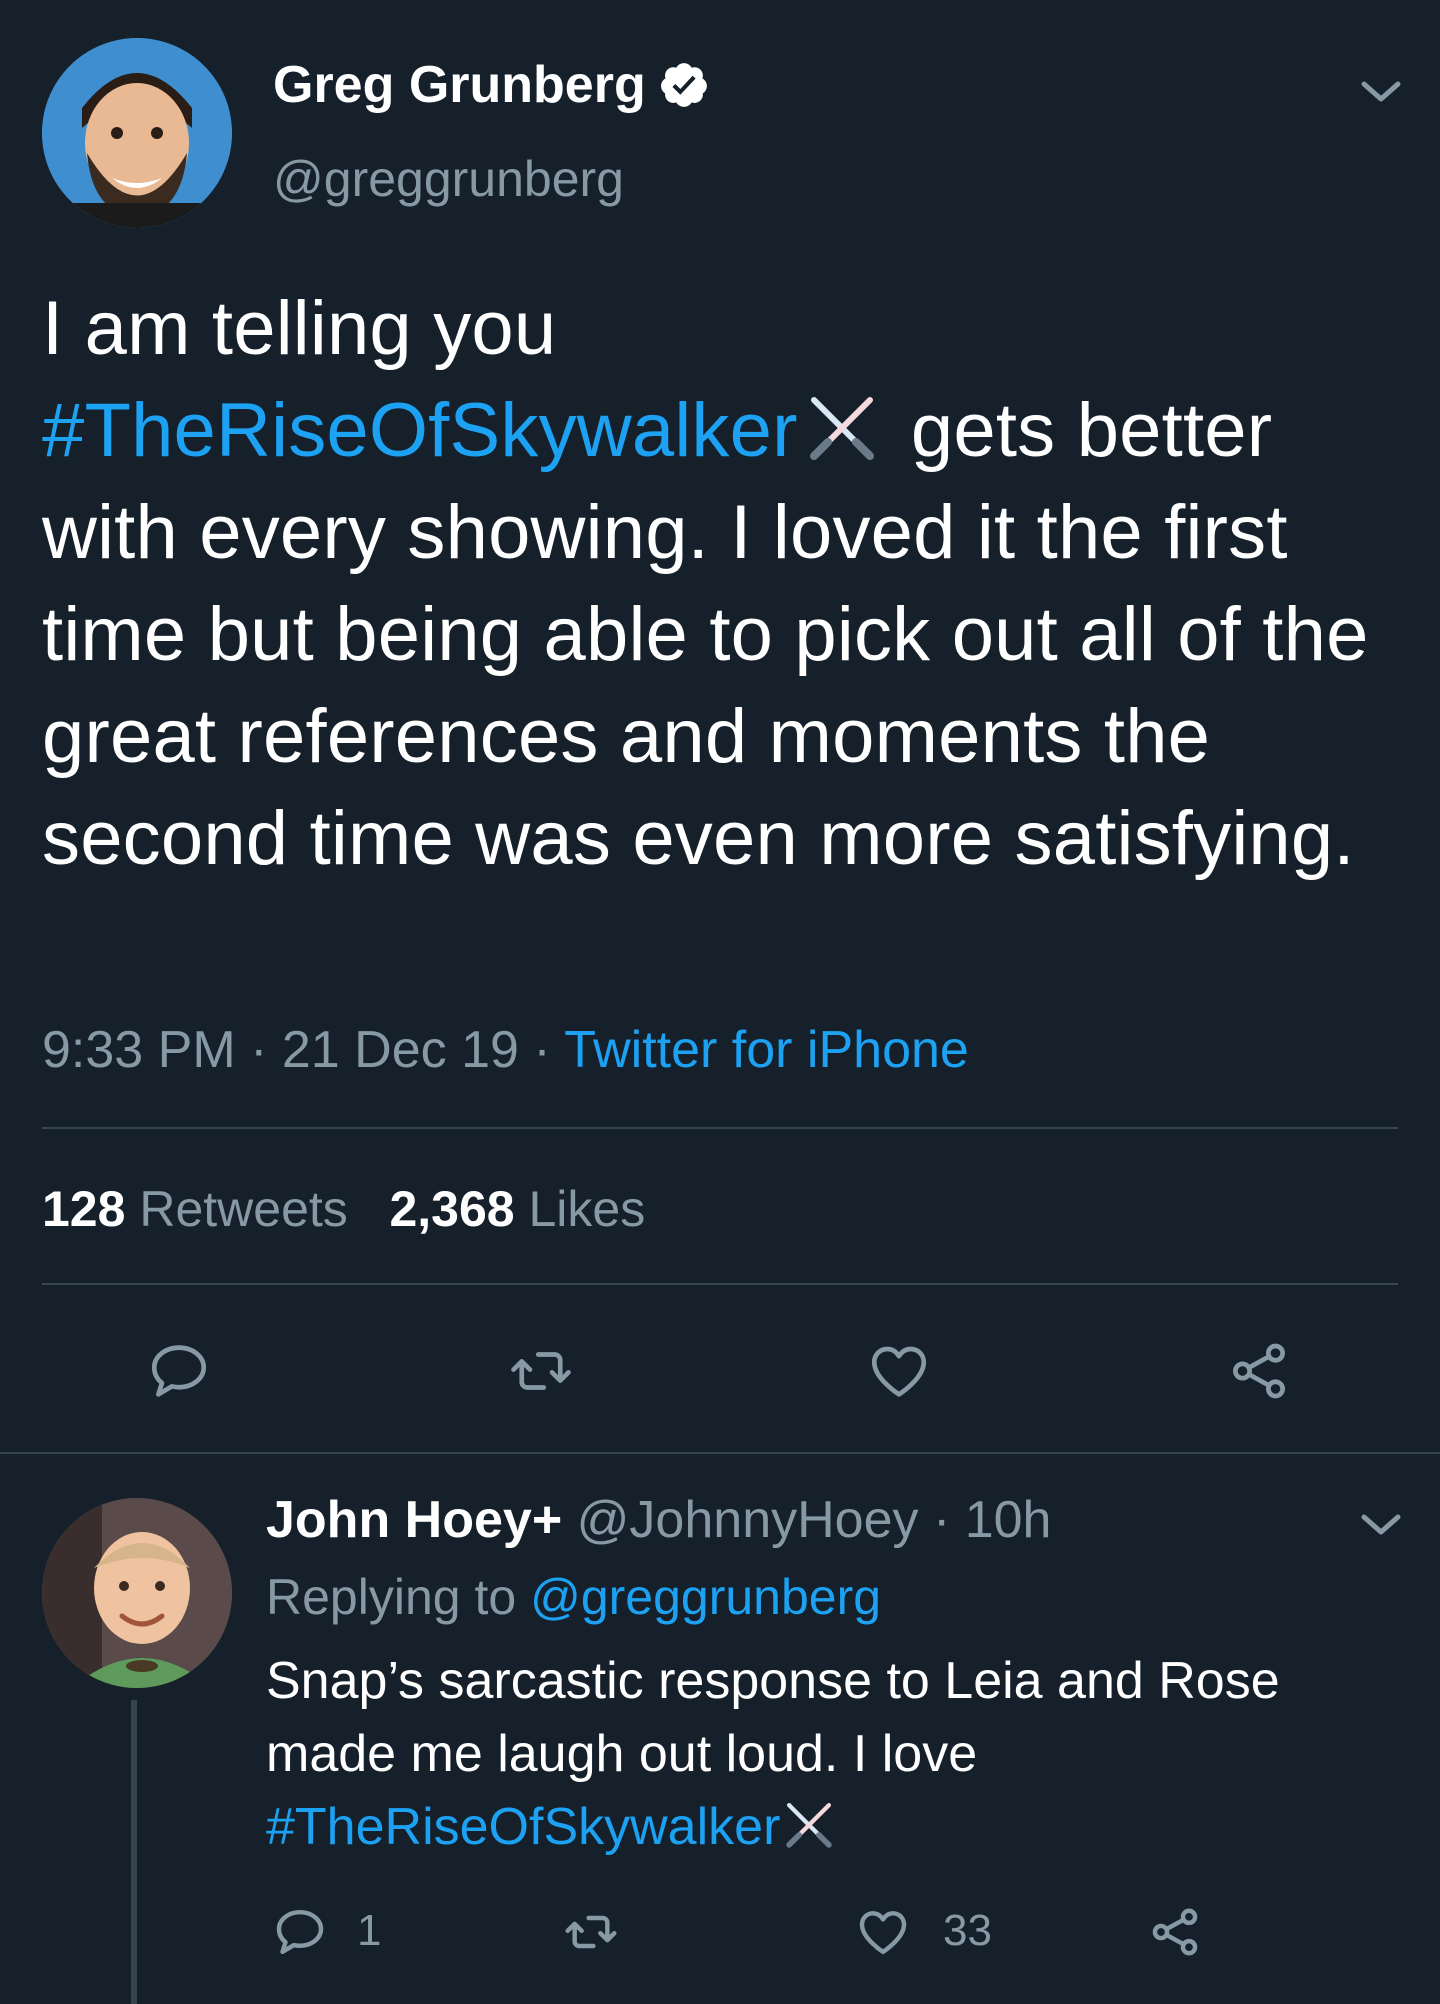 This screenshot has height=2004, width=1440. Describe the element at coordinates (134, 1852) in the screenshot. I see `thread-line` at that location.